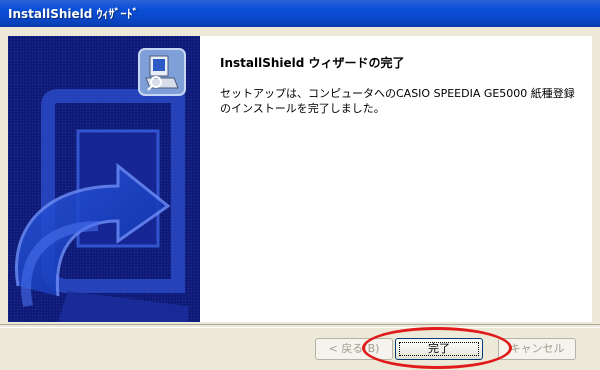  Describe the element at coordinates (537, 349) in the screenshot. I see `cancel-button: キャンセル` at that location.